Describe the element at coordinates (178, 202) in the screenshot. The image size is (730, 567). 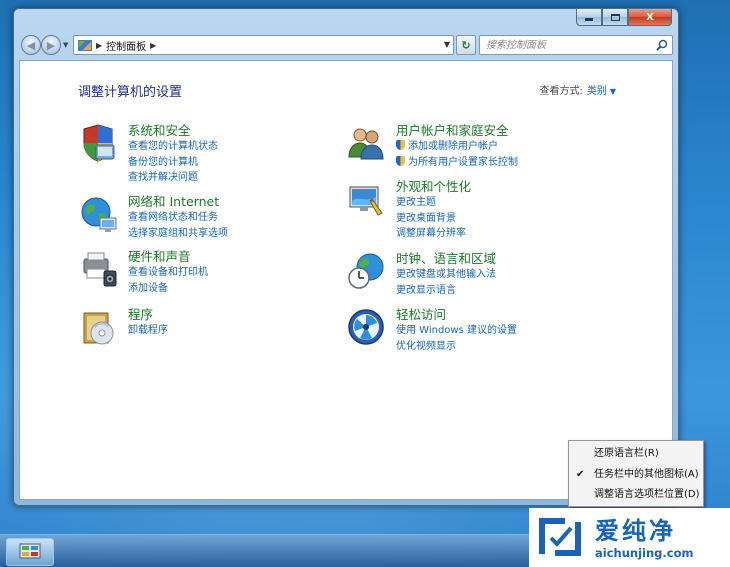
I see `category-title: 网络和 Internet` at that location.